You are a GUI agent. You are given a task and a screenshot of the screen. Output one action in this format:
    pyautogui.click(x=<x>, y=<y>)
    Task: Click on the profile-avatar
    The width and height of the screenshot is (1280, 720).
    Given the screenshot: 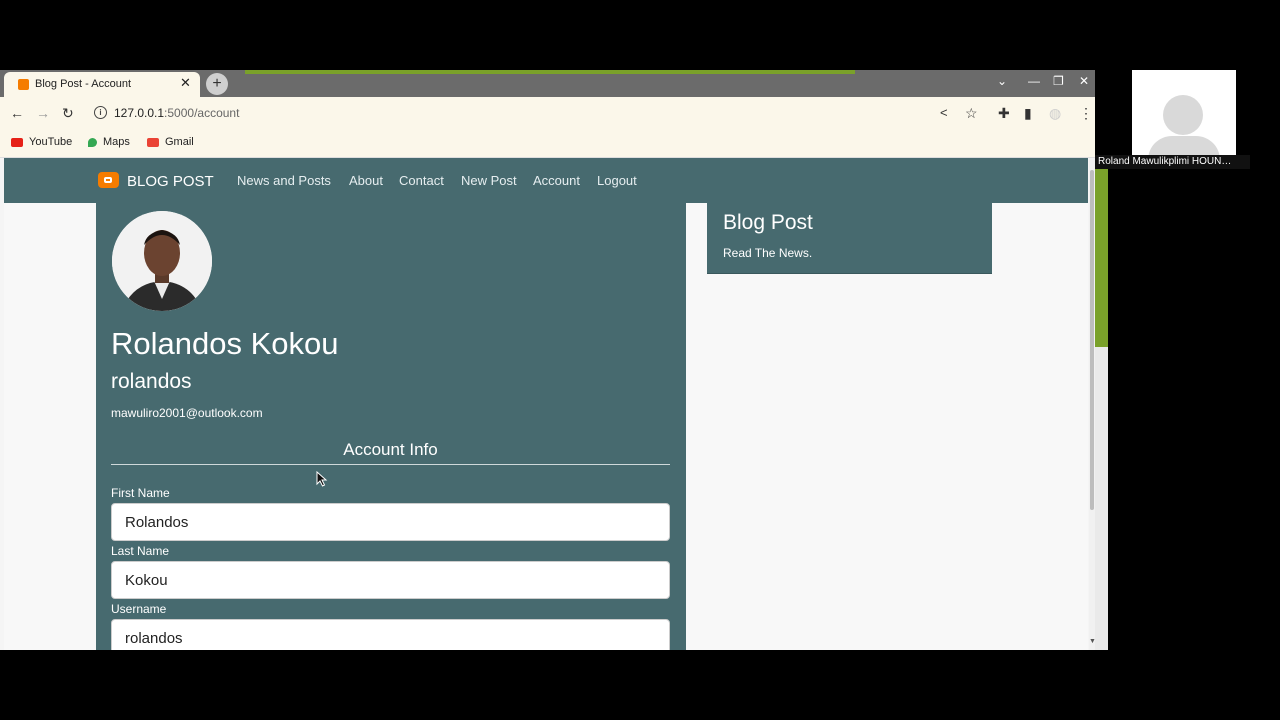 What is the action you would take?
    pyautogui.click(x=162, y=261)
    